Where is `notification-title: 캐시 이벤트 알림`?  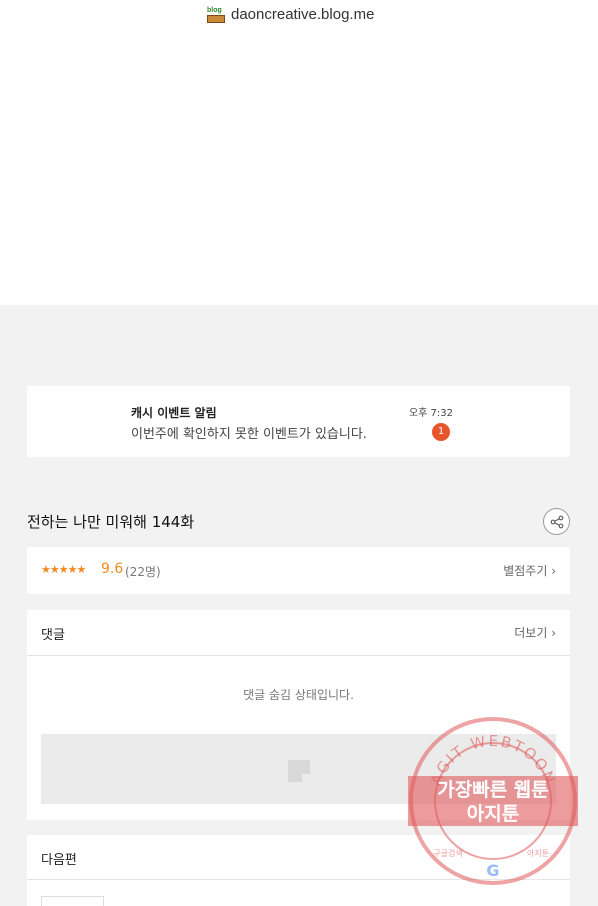 notification-title: 캐시 이벤트 알림 is located at coordinates (174, 413).